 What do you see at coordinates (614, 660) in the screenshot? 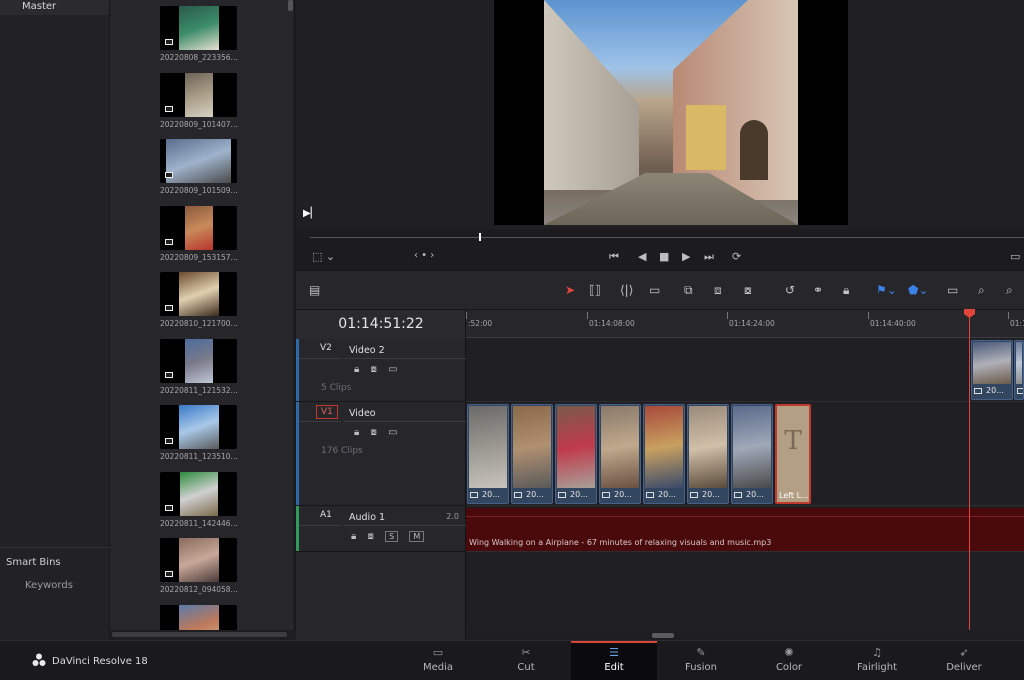
I see `page-tab-edit: ☰ Edit` at bounding box center [614, 660].